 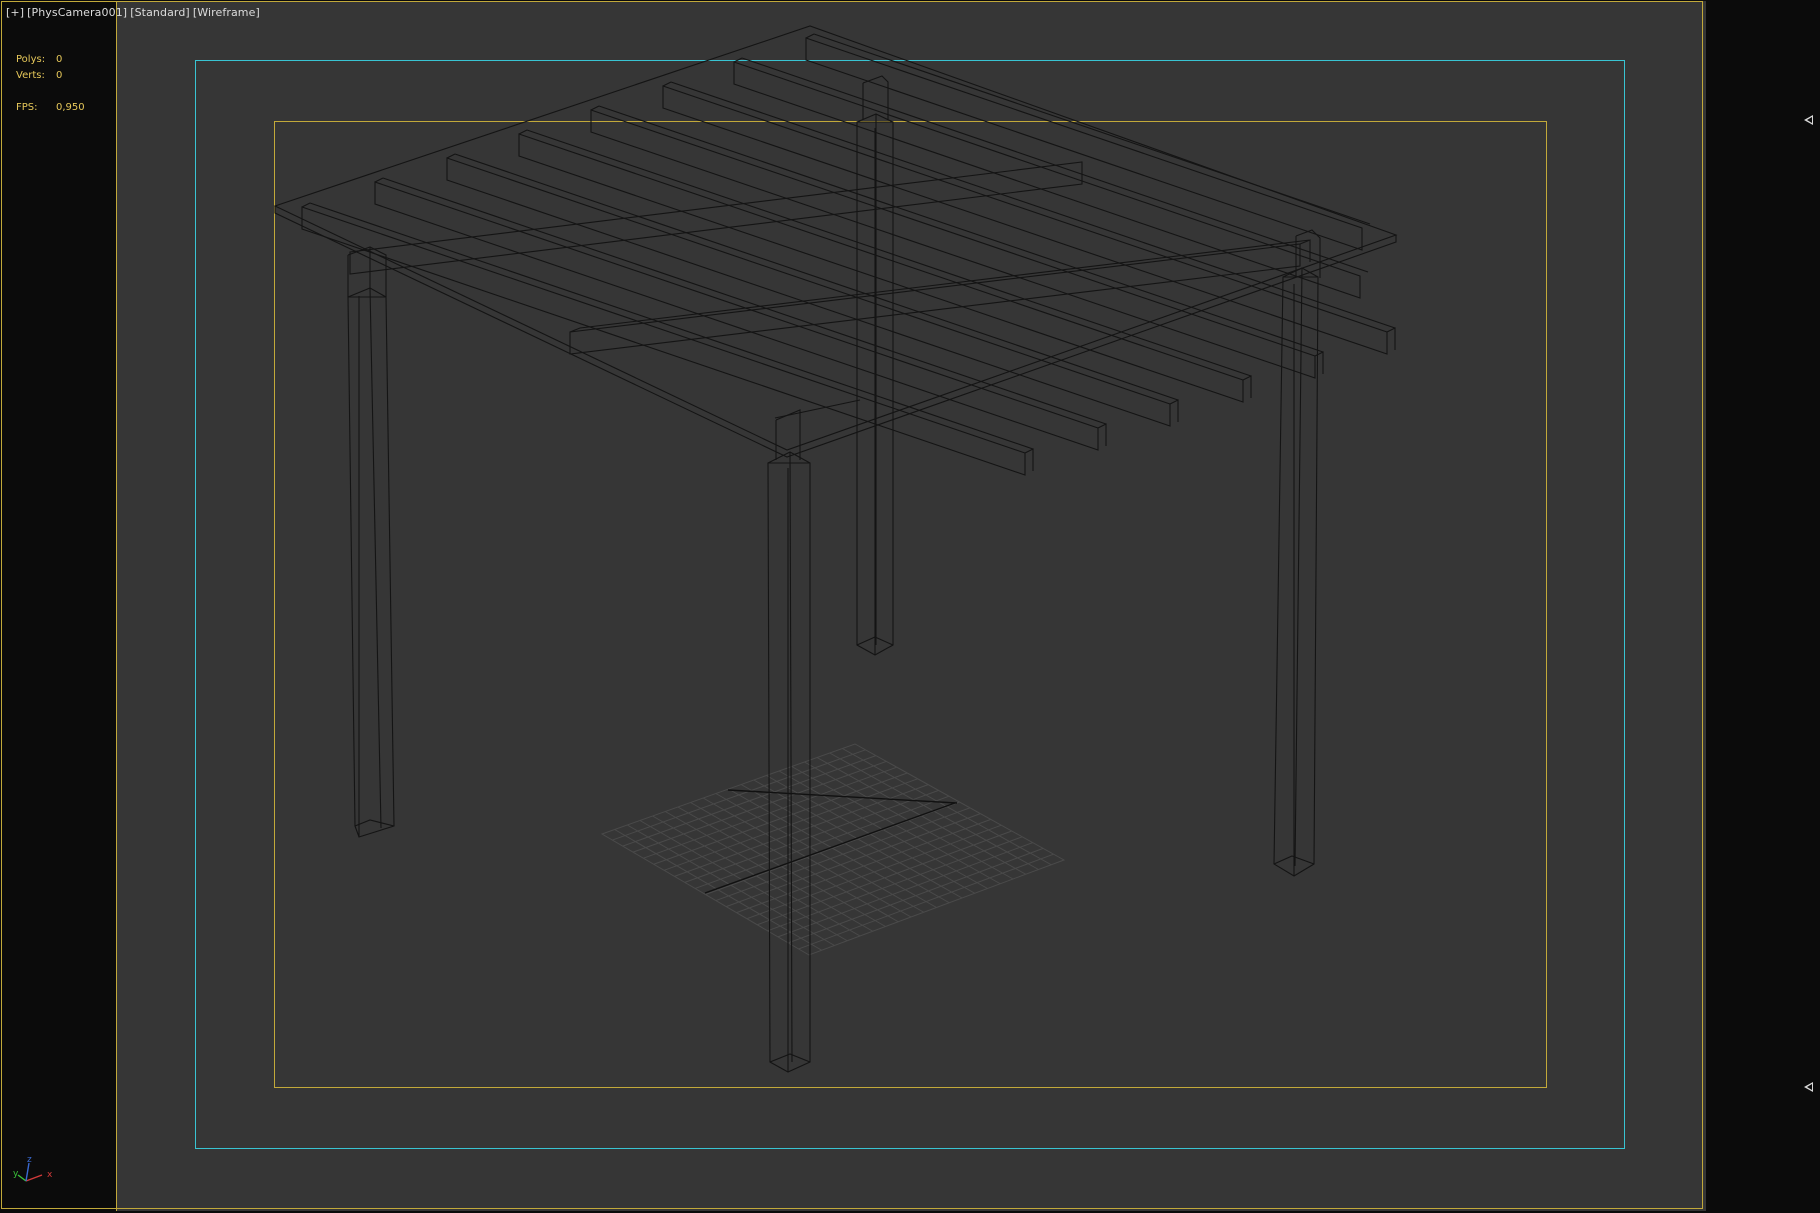 I want to click on home-grid, so click(x=833, y=849).